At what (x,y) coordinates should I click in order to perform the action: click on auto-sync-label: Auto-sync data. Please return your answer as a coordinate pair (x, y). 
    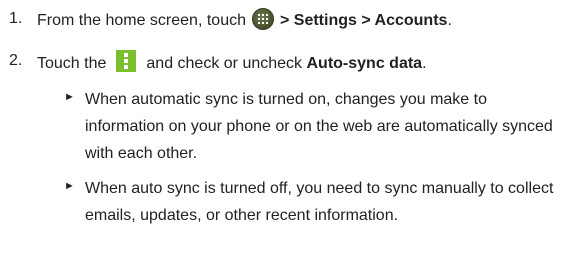
    Looking at the image, I should click on (364, 63).